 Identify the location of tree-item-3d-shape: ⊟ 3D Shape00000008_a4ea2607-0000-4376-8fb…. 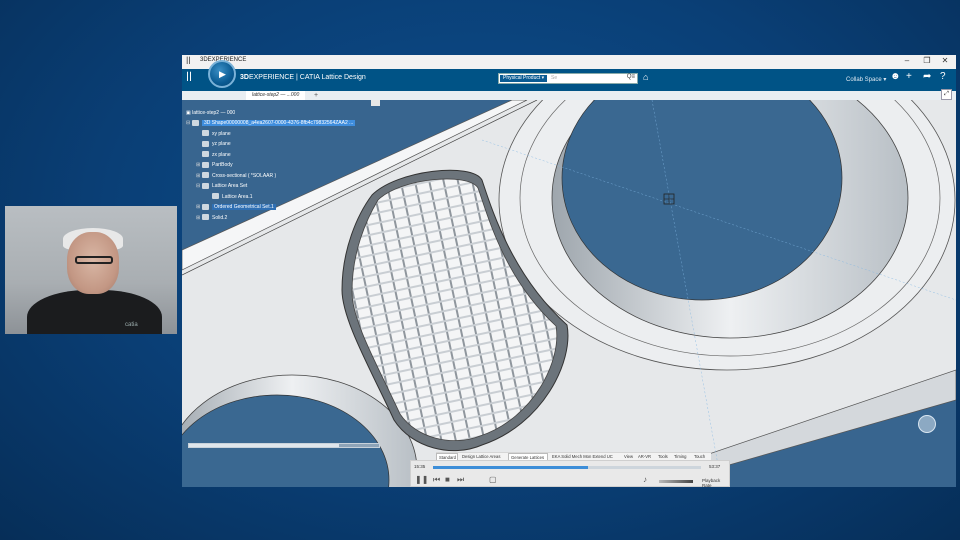
(283, 123).